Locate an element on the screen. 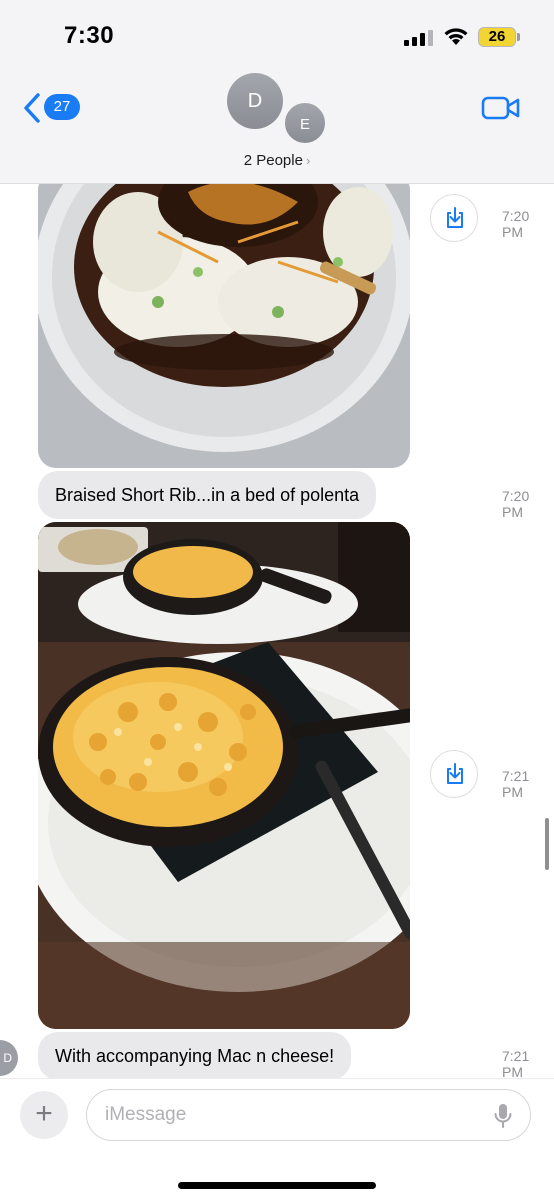 The width and height of the screenshot is (554, 1200). apps-plus-button: + is located at coordinates (44, 1115).